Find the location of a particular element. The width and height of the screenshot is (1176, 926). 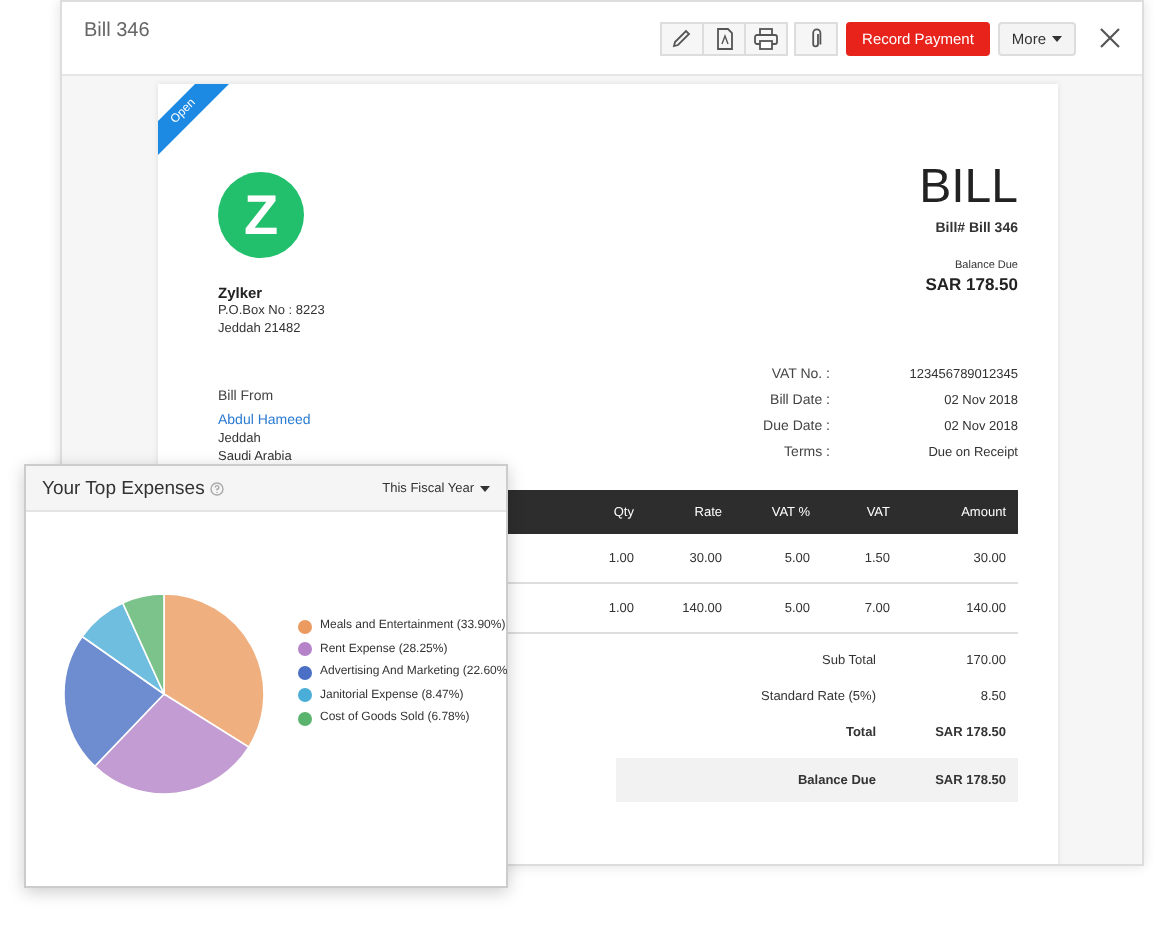

edit-button is located at coordinates (682, 38).